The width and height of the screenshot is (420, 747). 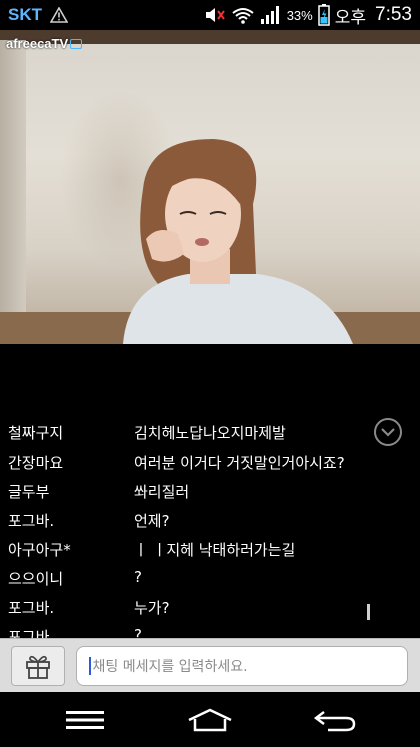 I want to click on chat-text: ㅣ ㅣ지헤 낙태하러가는길, so click(x=215, y=550).